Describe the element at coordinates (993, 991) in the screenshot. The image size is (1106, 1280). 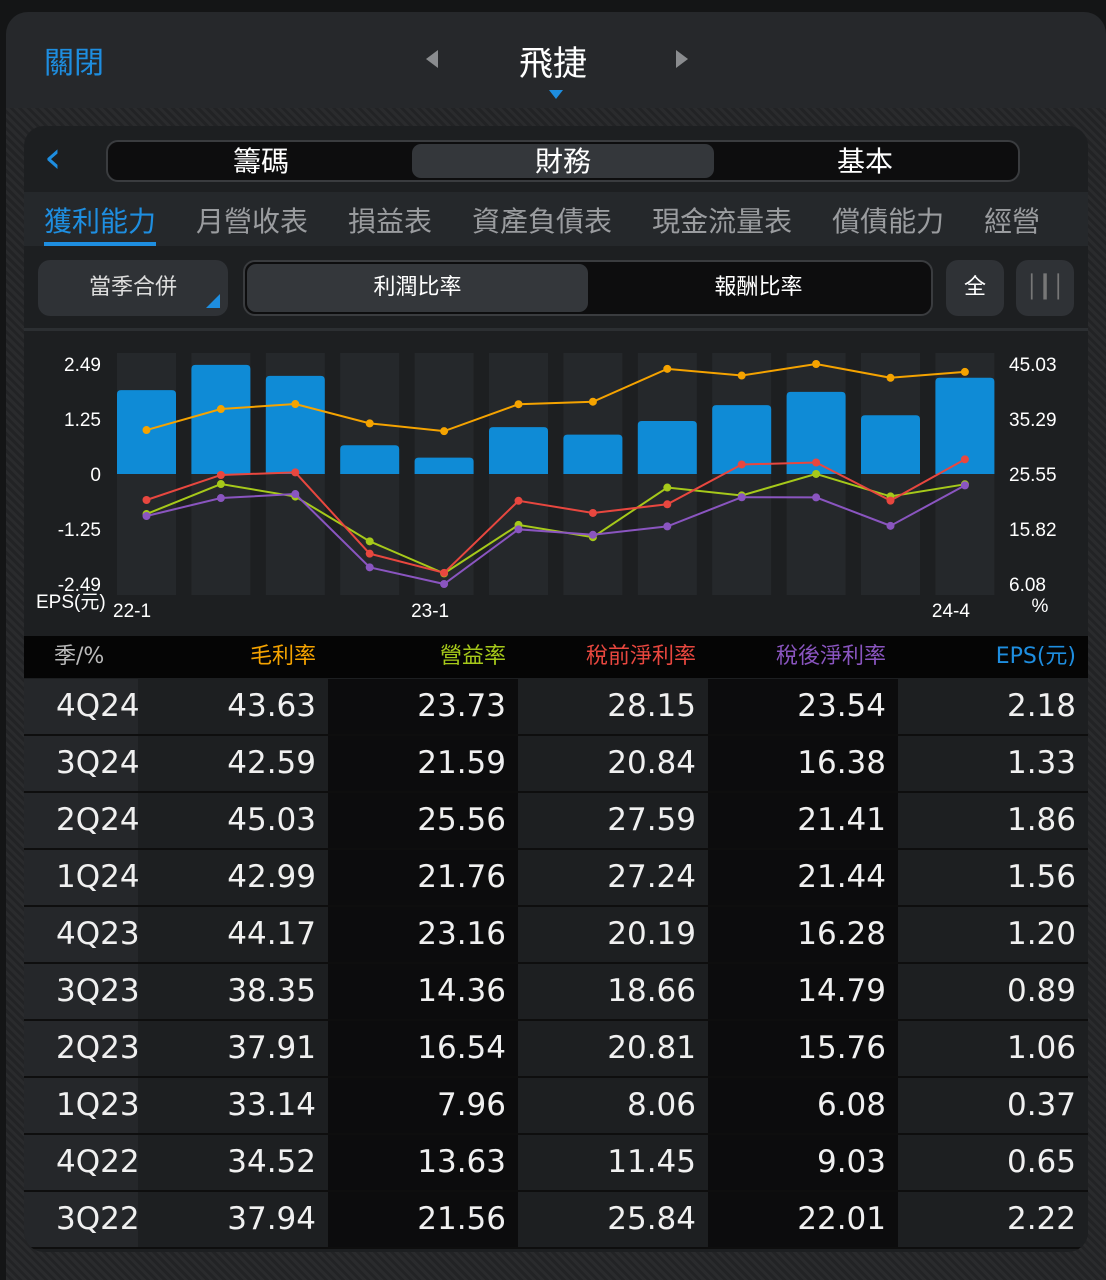
I see `cell-eps: 0.89` at that location.